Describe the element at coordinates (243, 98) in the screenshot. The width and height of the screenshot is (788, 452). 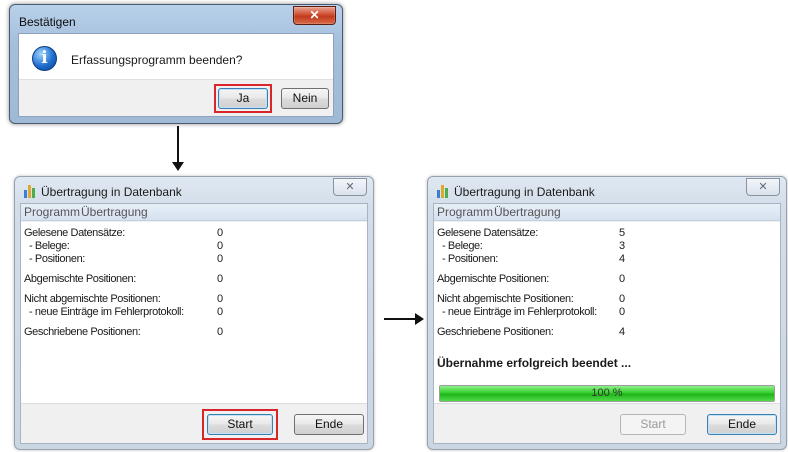
I see `yes-button-highlight` at that location.